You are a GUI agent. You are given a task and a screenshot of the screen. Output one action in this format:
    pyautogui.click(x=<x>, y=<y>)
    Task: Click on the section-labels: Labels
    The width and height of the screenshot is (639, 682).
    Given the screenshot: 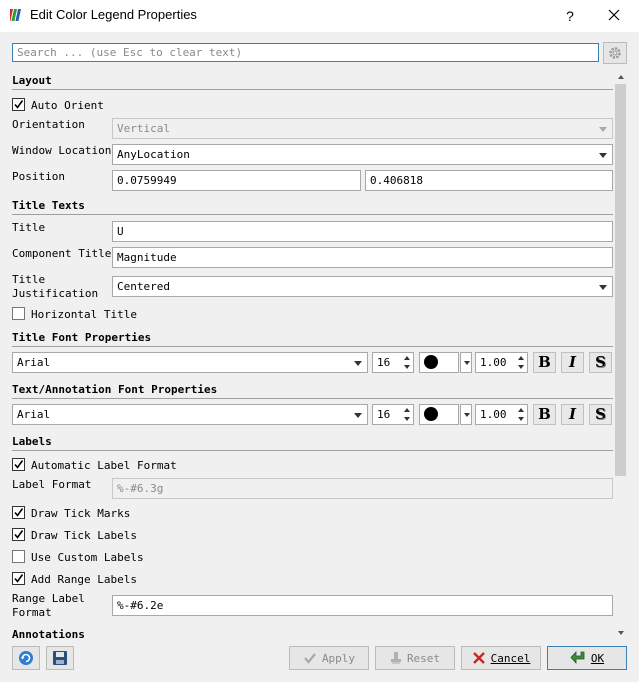 What is the action you would take?
    pyautogui.click(x=32, y=441)
    